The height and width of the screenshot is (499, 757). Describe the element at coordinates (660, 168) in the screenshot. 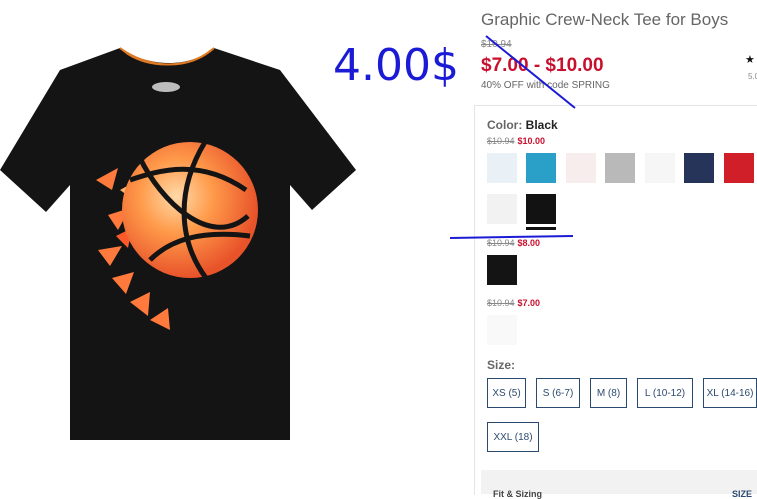

I see `swatch-white` at that location.